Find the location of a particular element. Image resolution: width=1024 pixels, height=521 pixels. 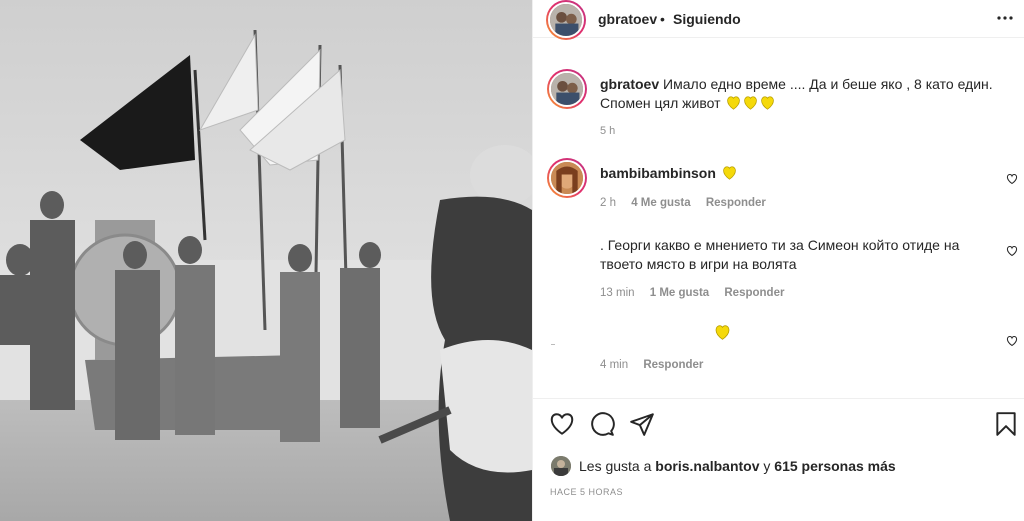

author-avatar is located at coordinates (566, 20).